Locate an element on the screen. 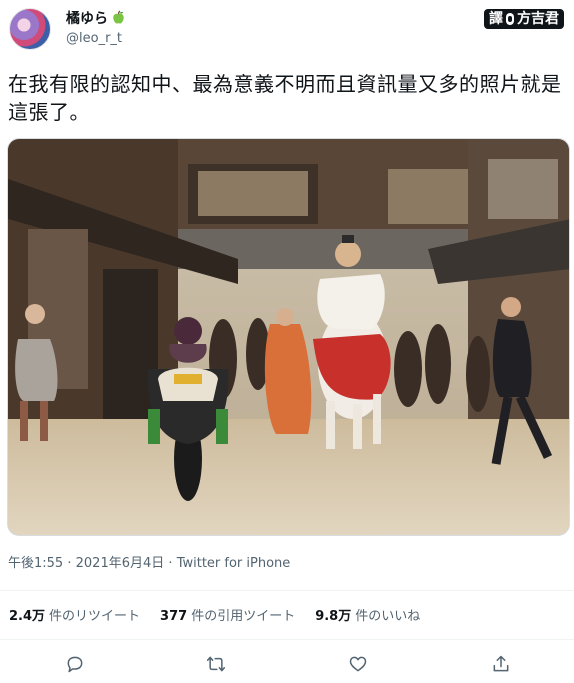 Image resolution: width=574 pixels, height=683 pixels. retweet-icon is located at coordinates (216, 664).